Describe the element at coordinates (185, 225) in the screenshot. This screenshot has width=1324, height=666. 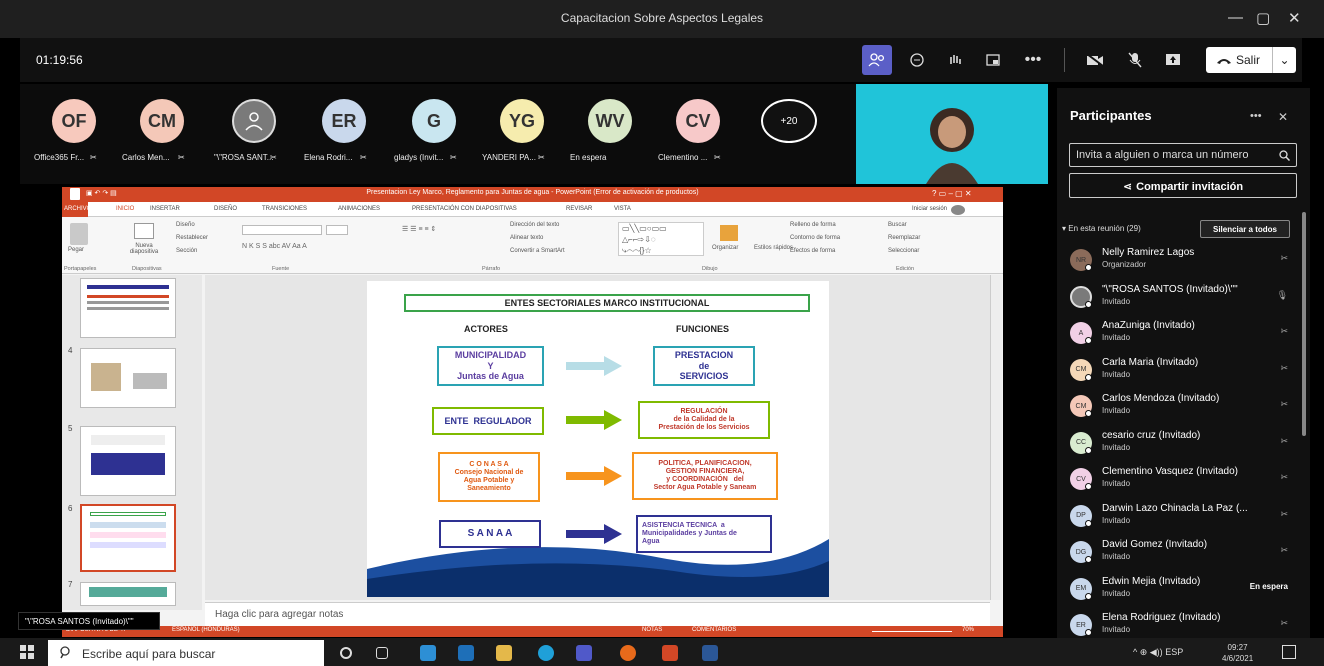
I see `layout-button: Diseño` at that location.